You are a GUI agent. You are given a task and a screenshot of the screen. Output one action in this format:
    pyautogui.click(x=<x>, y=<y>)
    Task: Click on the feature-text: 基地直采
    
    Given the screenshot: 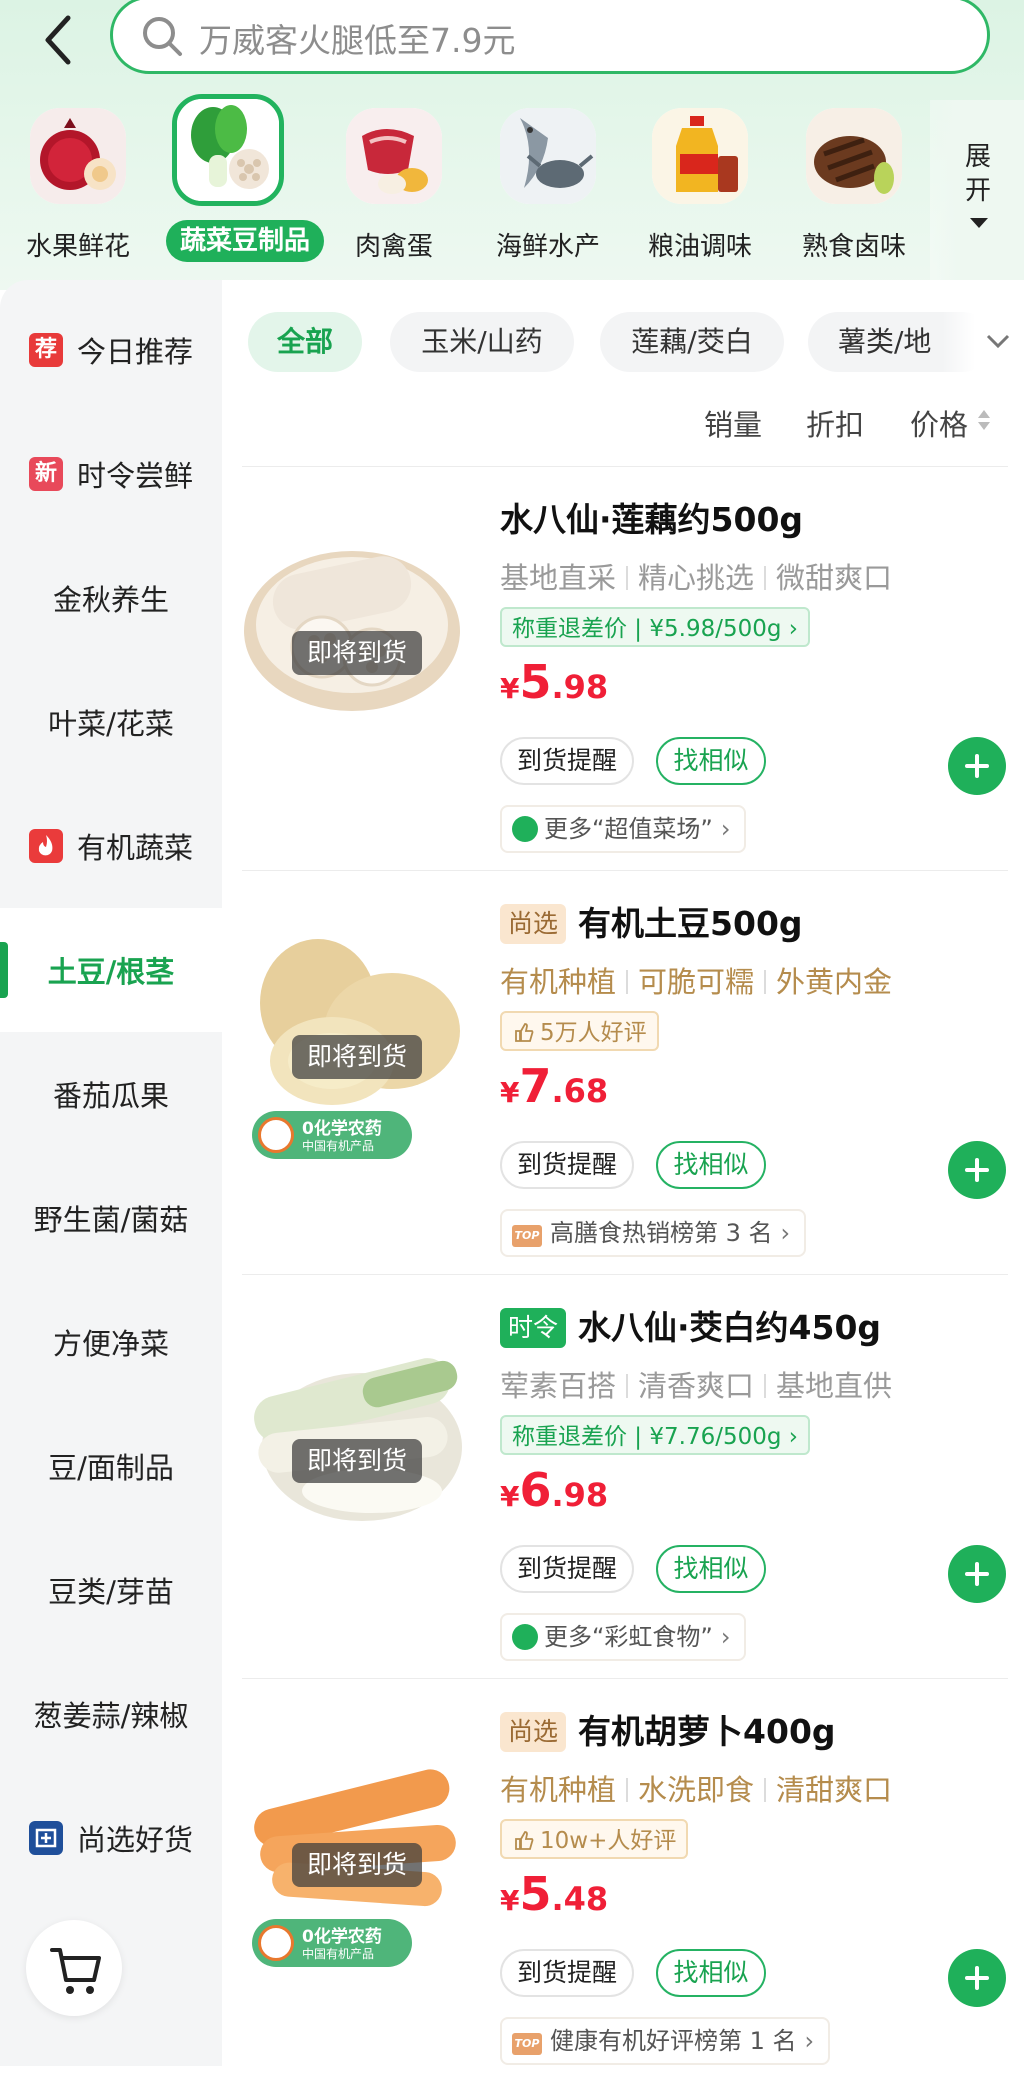 What is the action you would take?
    pyautogui.click(x=558, y=578)
    